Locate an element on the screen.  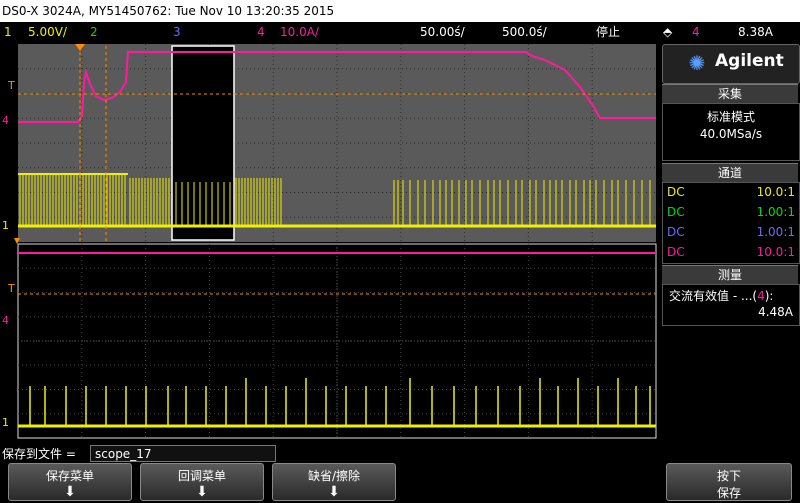
agilent-spark-icon: ✺ is located at coordinates (697, 63).